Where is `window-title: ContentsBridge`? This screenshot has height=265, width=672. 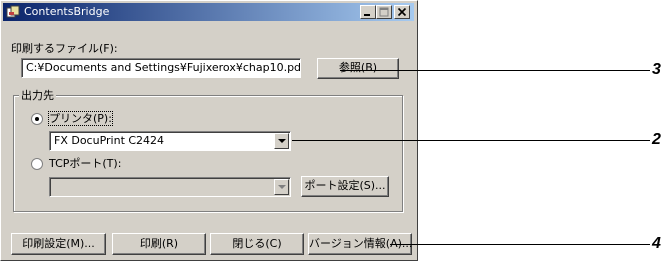 window-title: ContentsBridge is located at coordinates (67, 11).